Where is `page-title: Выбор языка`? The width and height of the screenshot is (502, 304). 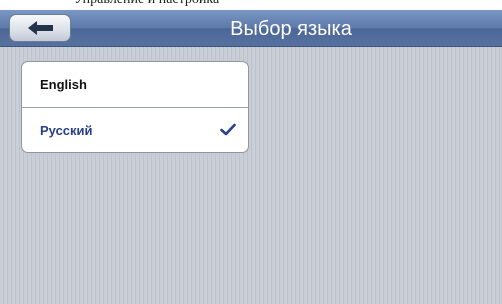
page-title: Выбор языка is located at coordinates (291, 29).